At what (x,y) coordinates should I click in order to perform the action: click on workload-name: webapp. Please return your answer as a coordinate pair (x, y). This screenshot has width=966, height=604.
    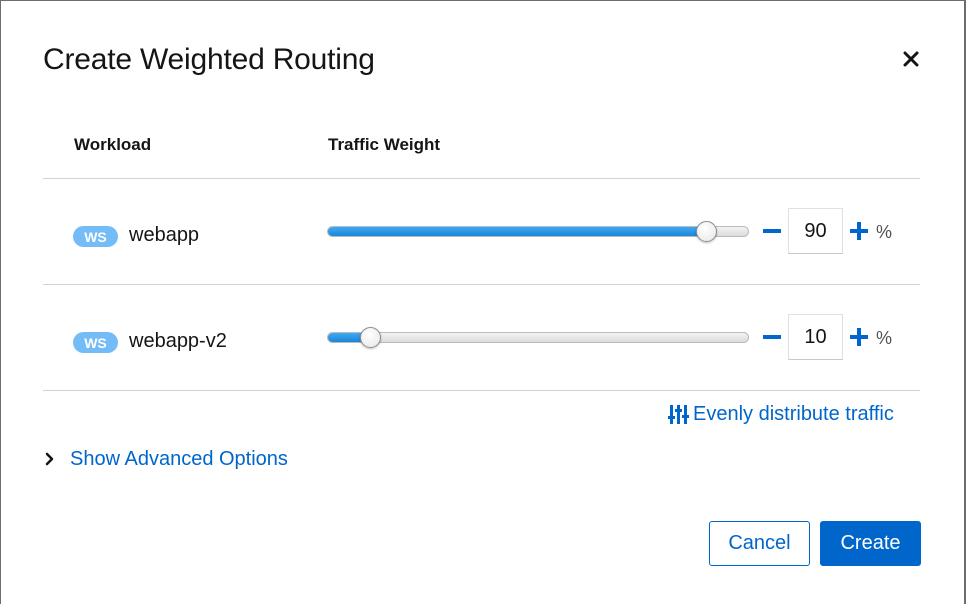
    Looking at the image, I should click on (164, 235).